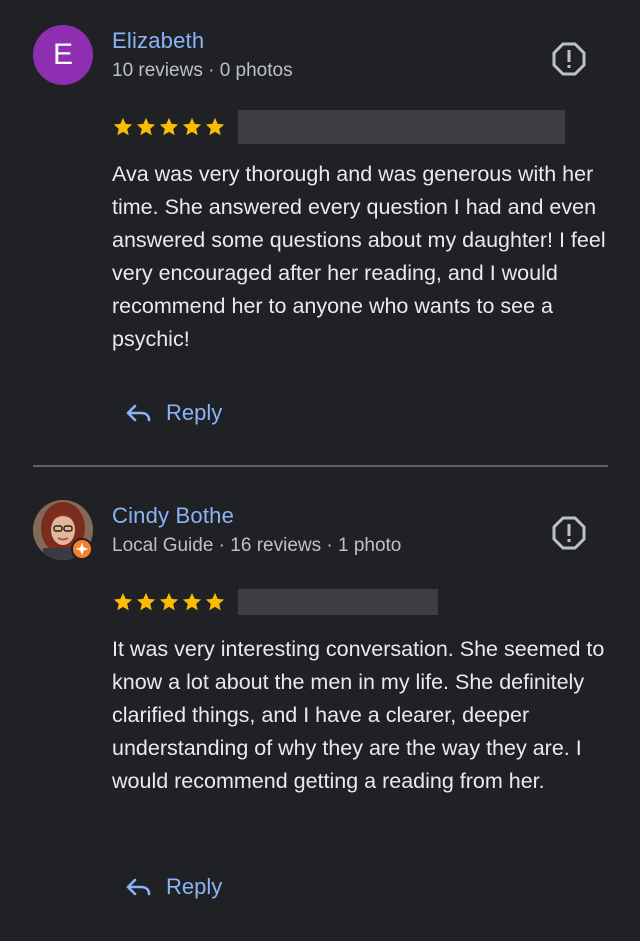 The width and height of the screenshot is (640, 941). What do you see at coordinates (257, 545) in the screenshot?
I see `reviewer-meta: Local Guide · 16 reviews · 1 photo` at bounding box center [257, 545].